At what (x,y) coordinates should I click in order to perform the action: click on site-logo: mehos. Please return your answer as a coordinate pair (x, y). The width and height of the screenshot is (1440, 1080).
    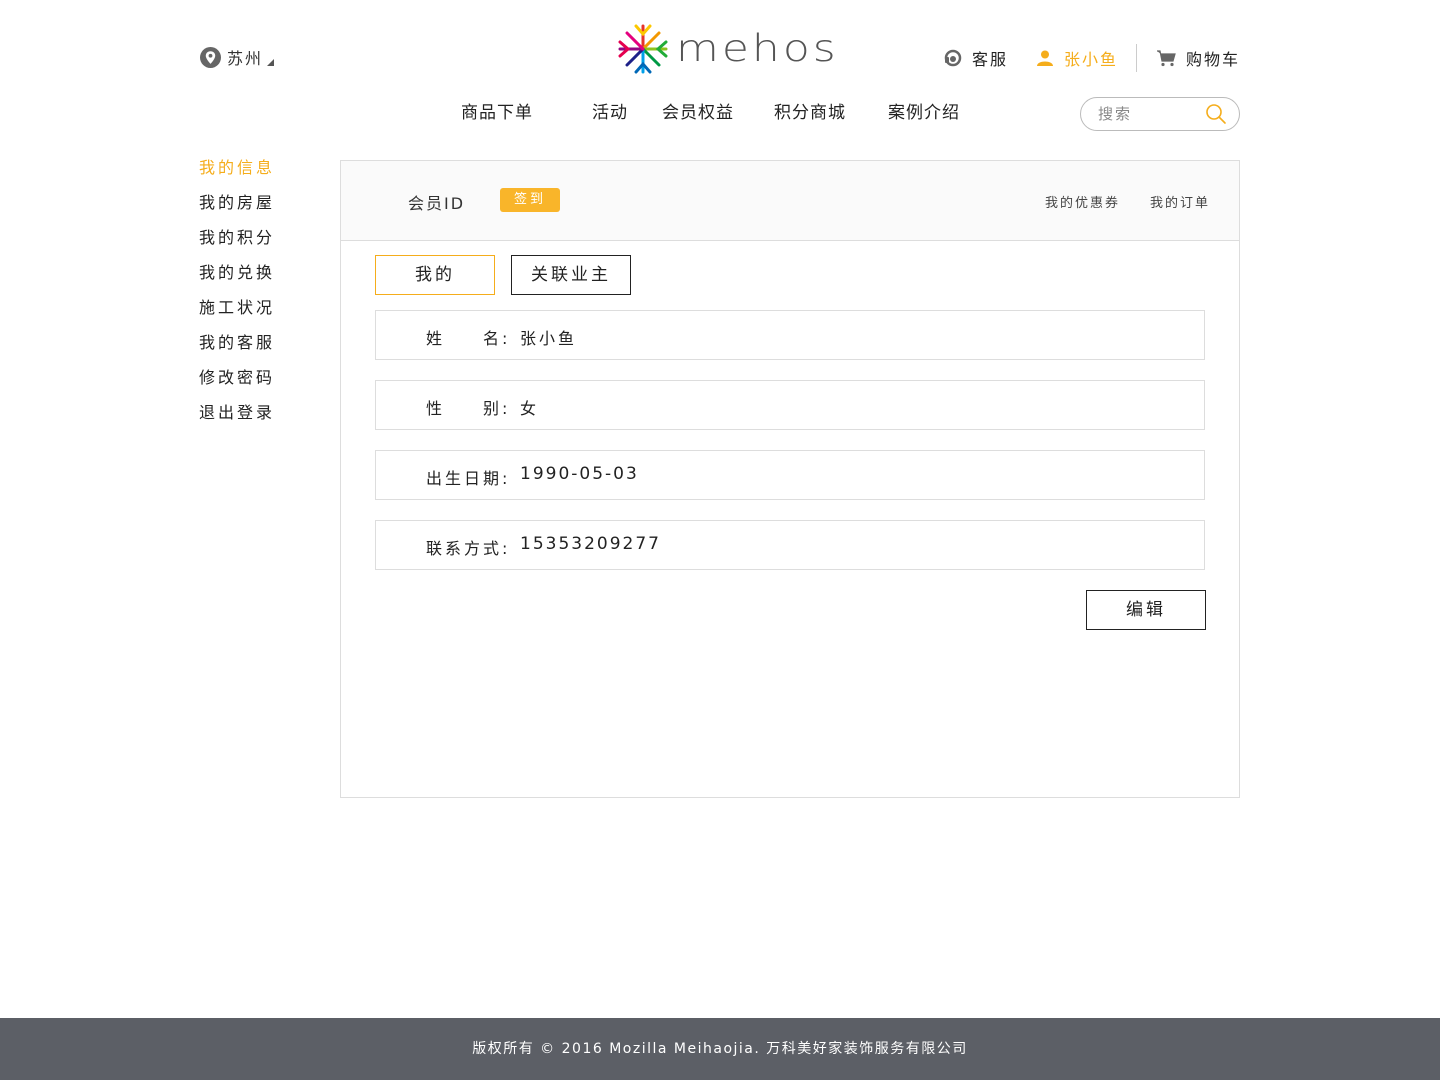
    Looking at the image, I should click on (727, 49).